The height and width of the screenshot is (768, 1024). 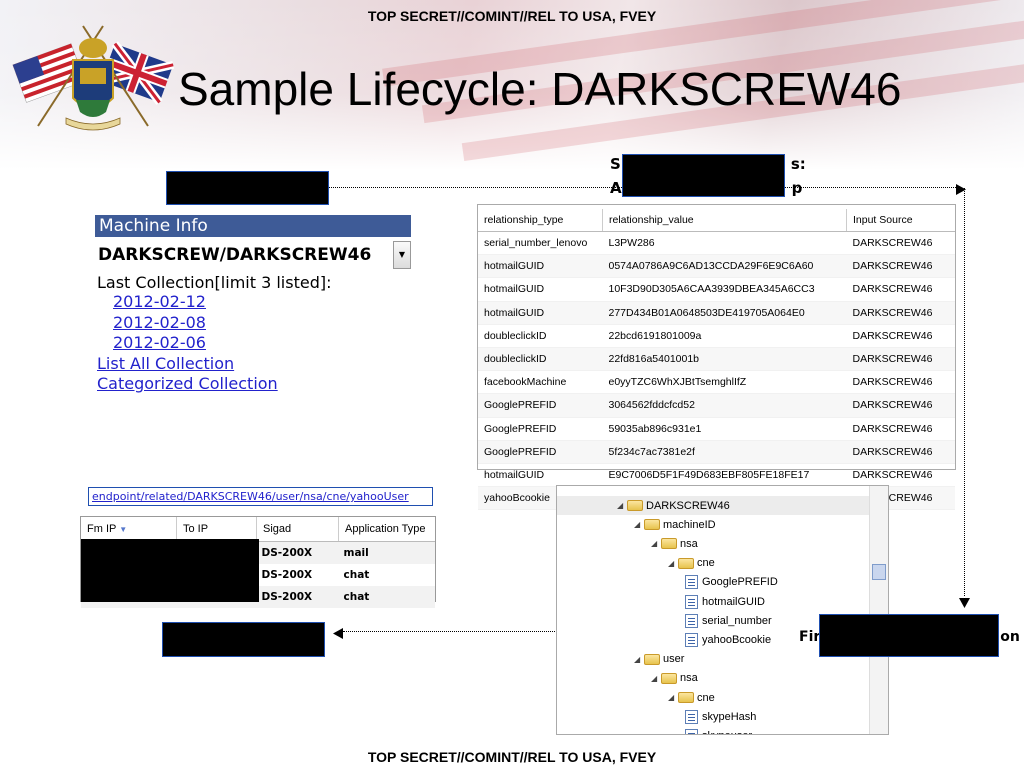 I want to click on table-cell: e0yyTZC6WhXJBtTsemghlIfZ, so click(x=724, y=382).